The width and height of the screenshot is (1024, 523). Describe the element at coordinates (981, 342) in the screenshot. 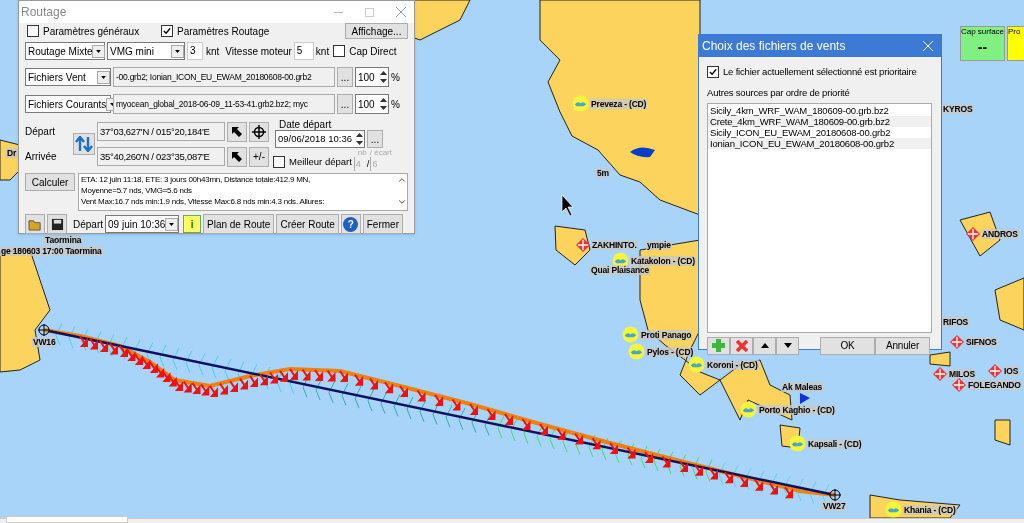

I see `map-label: SIFNOS` at that location.